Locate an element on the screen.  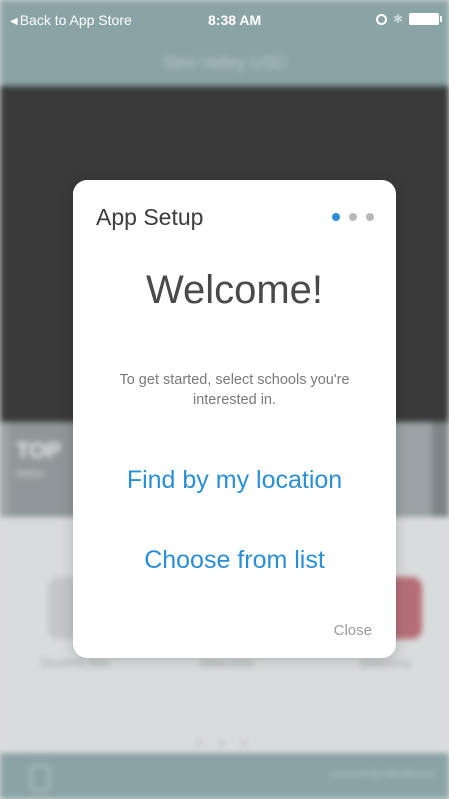
back-triangle-icon: ◀ is located at coordinates (14, 21).